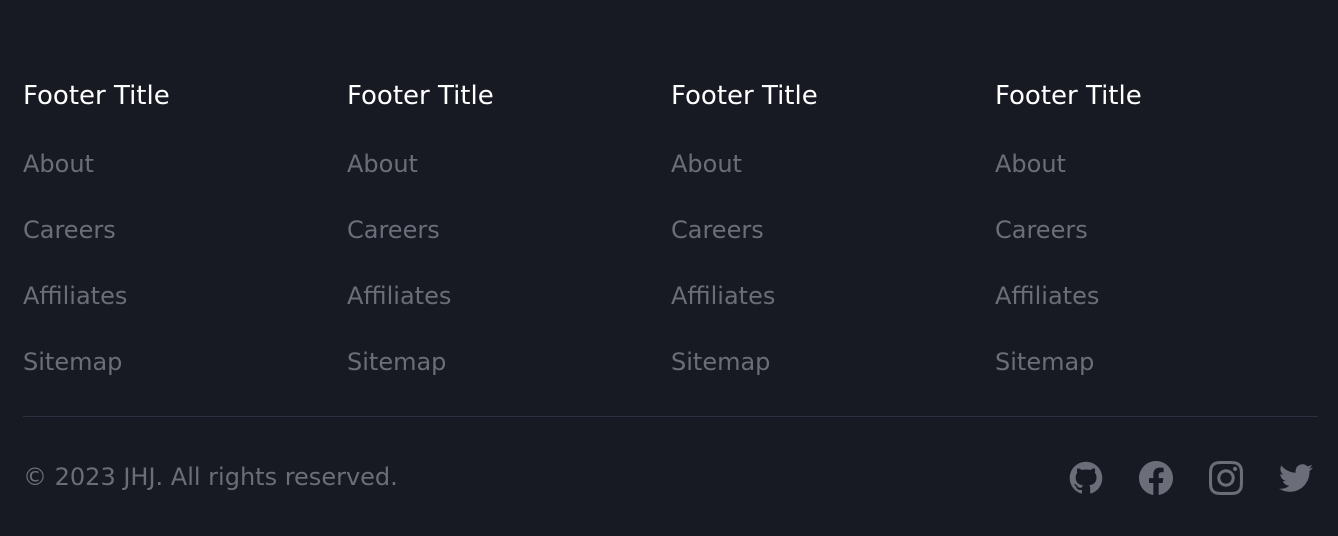 The height and width of the screenshot is (536, 1338). What do you see at coordinates (670, 416) in the screenshot?
I see `footer-divider` at bounding box center [670, 416].